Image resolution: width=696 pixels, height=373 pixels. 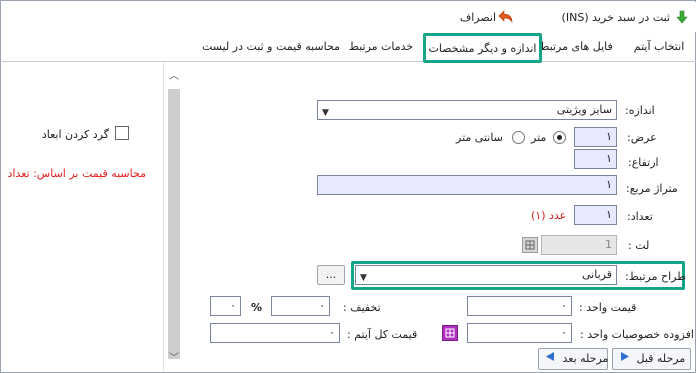 I want to click on next-step-button: مرحله بعد, so click(x=573, y=359).